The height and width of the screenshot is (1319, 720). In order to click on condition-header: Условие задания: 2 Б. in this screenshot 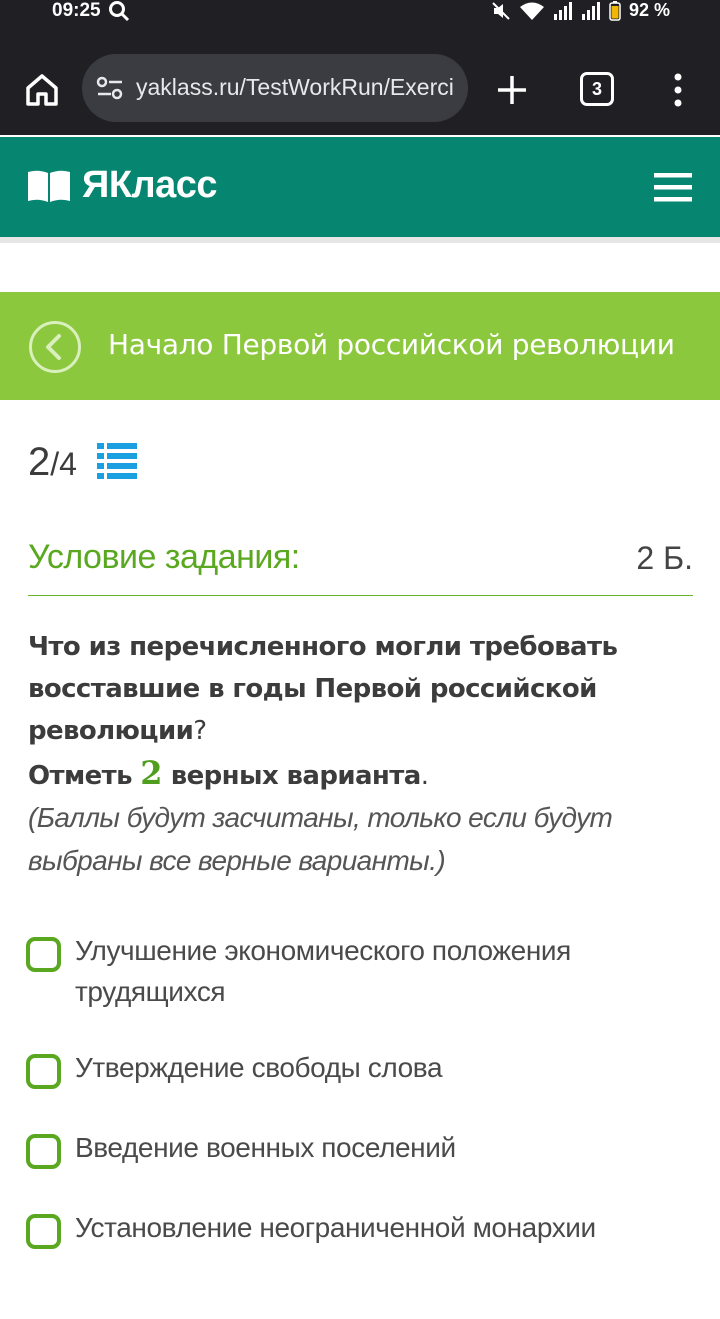, I will do `click(360, 567)`.